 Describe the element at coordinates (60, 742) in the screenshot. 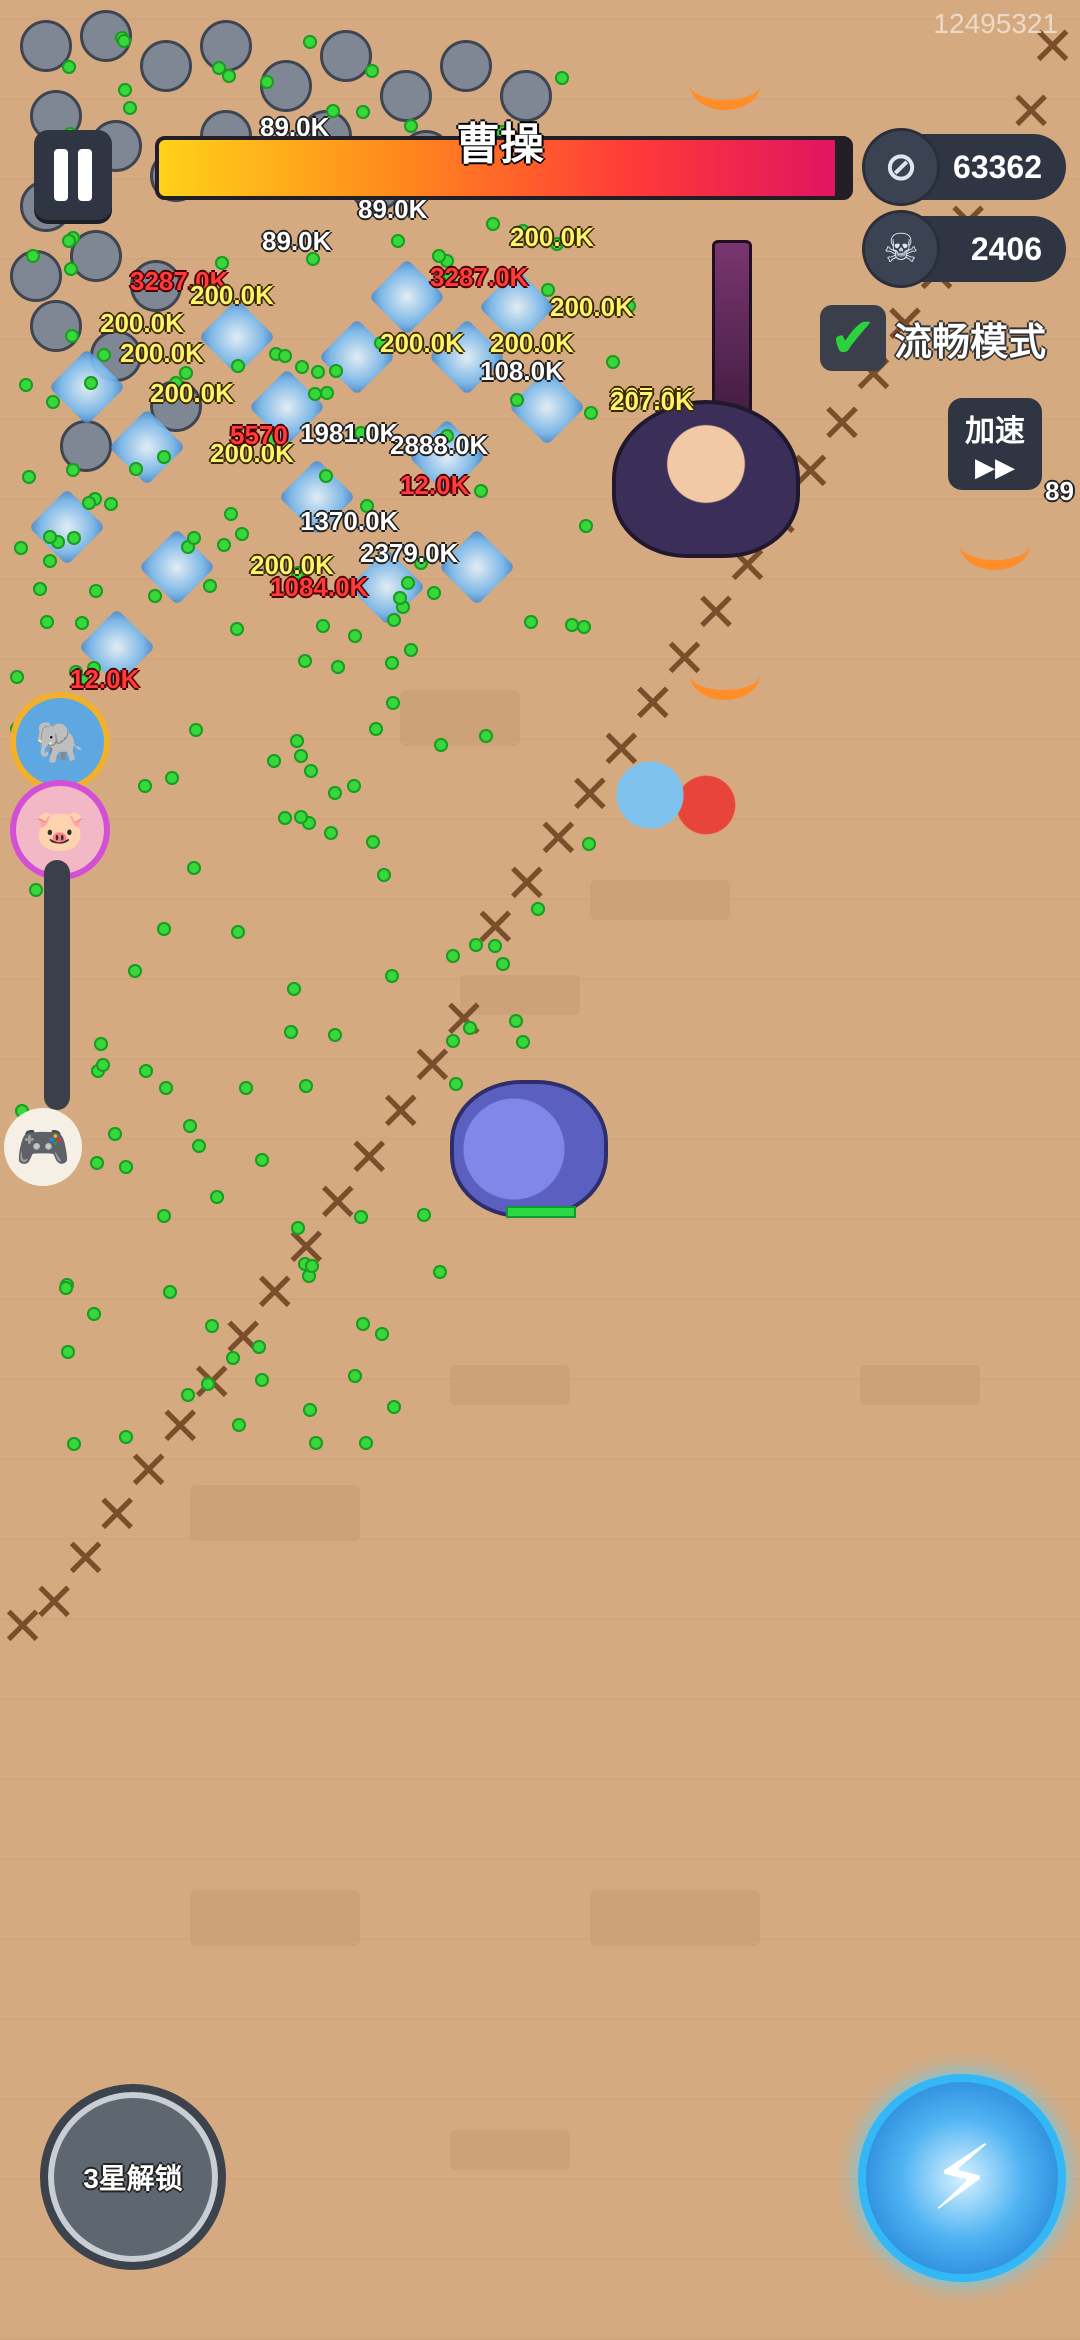

I see `elephant-pet-avatar: 🐘` at that location.